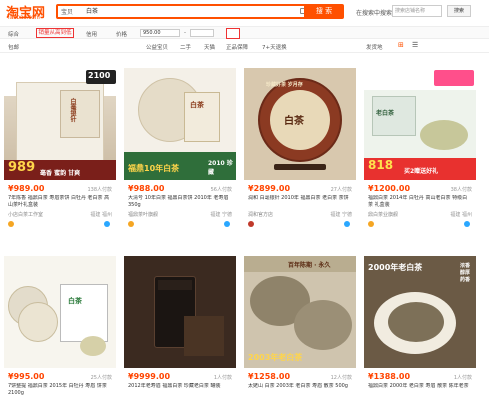  I want to click on product-image: 百年陈期 · 永久 2003年老白茶, so click(300, 312).